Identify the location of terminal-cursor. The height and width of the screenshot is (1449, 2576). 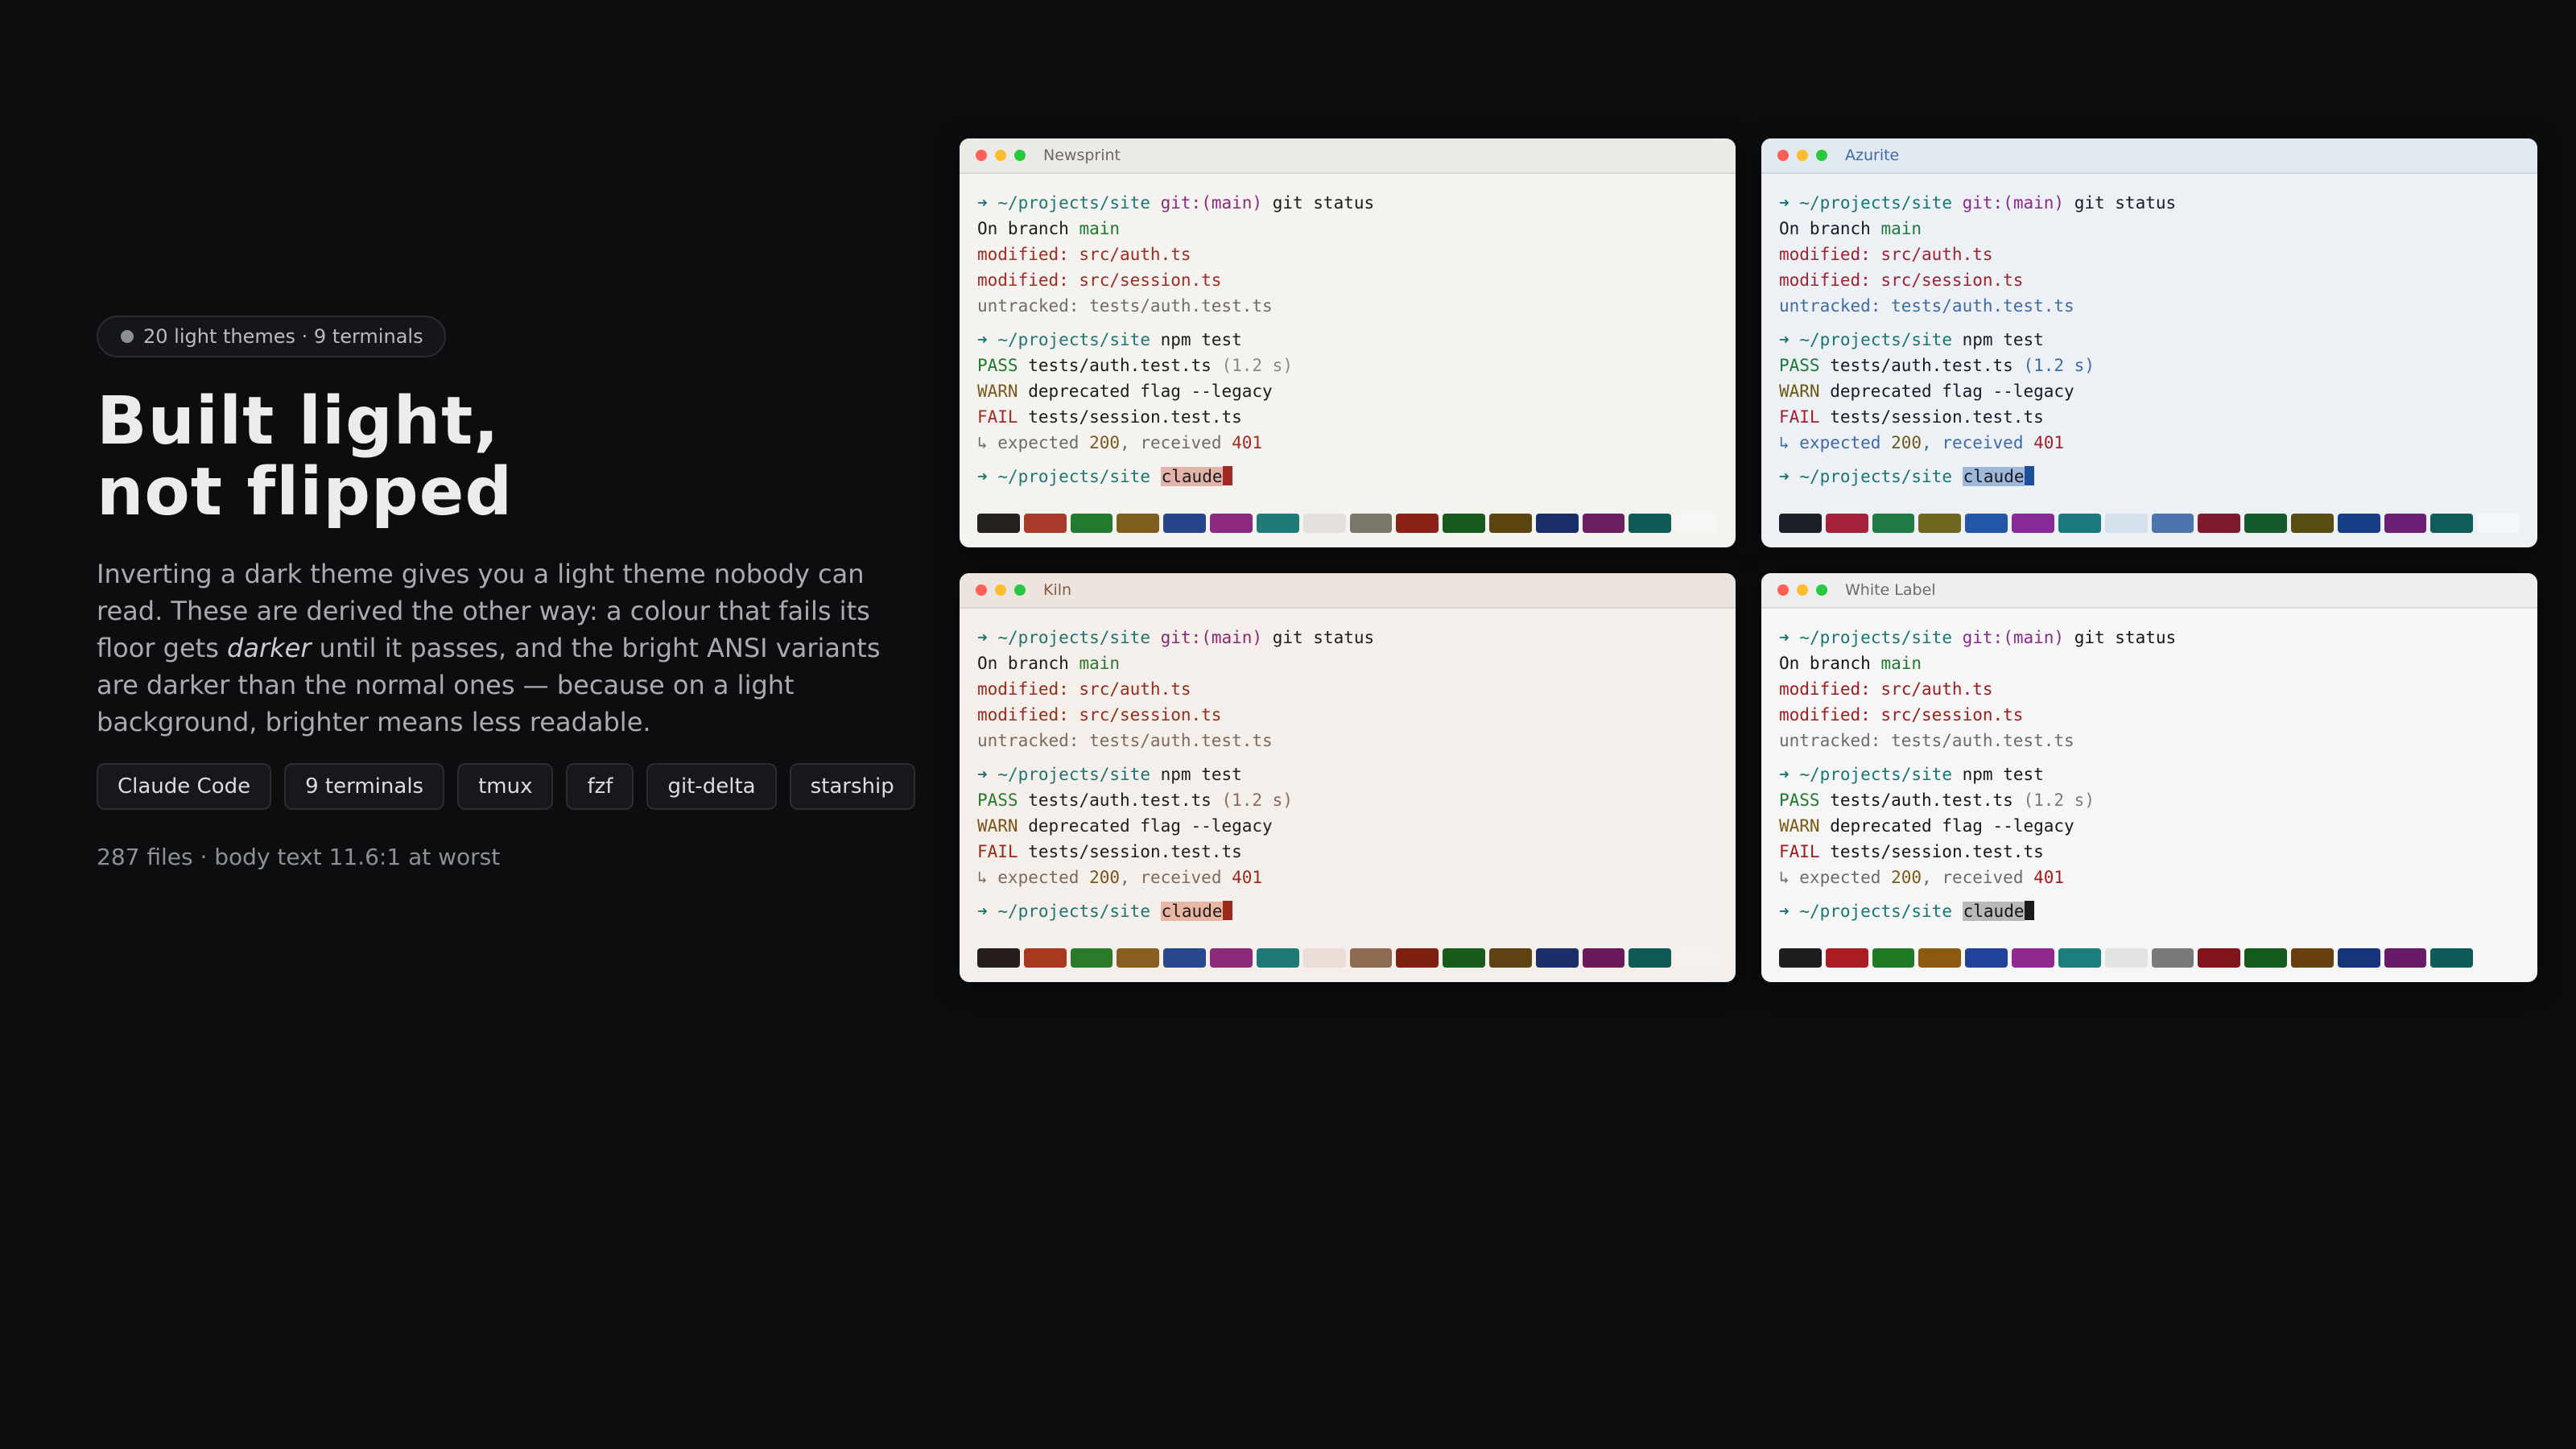
(2030, 475).